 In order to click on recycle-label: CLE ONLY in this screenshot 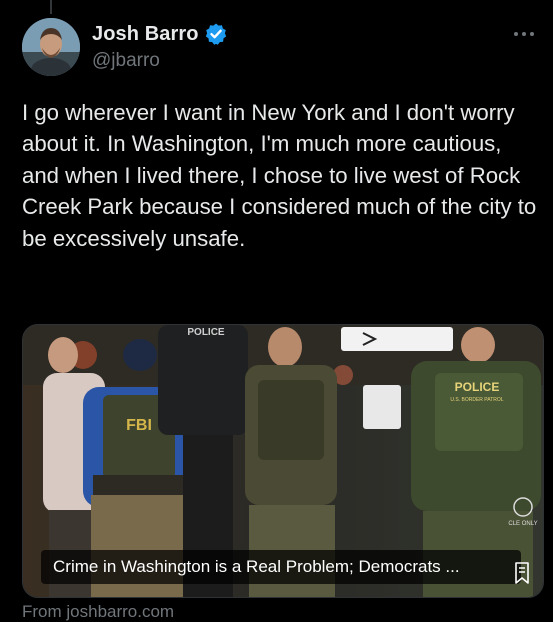, I will do `click(522, 524)`.